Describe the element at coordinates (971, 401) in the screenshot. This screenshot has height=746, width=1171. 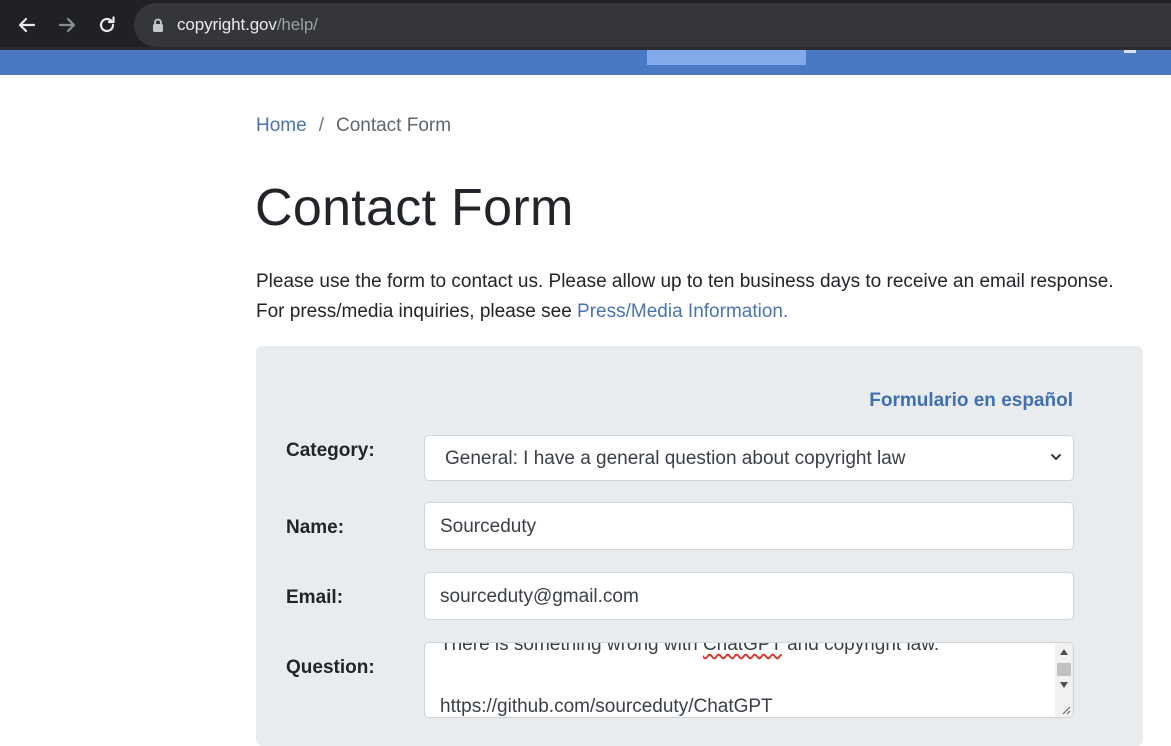
I see `spanish-form-link: Formulario en español` at that location.